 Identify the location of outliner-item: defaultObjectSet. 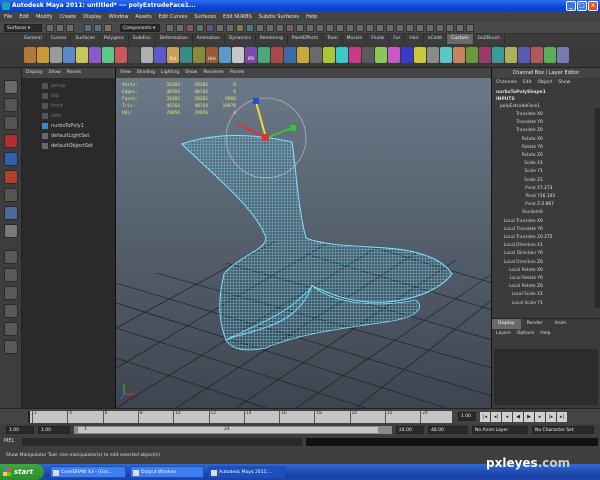
(67, 146).